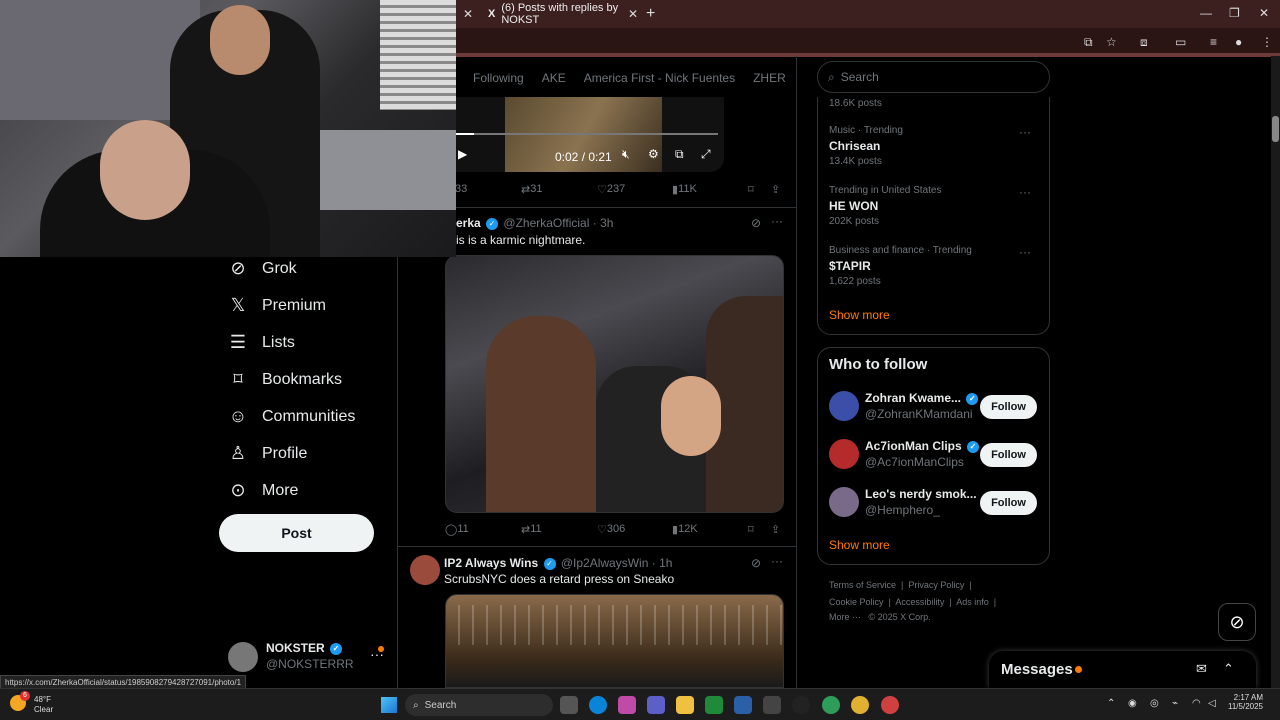 The image size is (1280, 720). Describe the element at coordinates (292, 416) in the screenshot. I see `nav-communities: ☺ Communities` at that location.